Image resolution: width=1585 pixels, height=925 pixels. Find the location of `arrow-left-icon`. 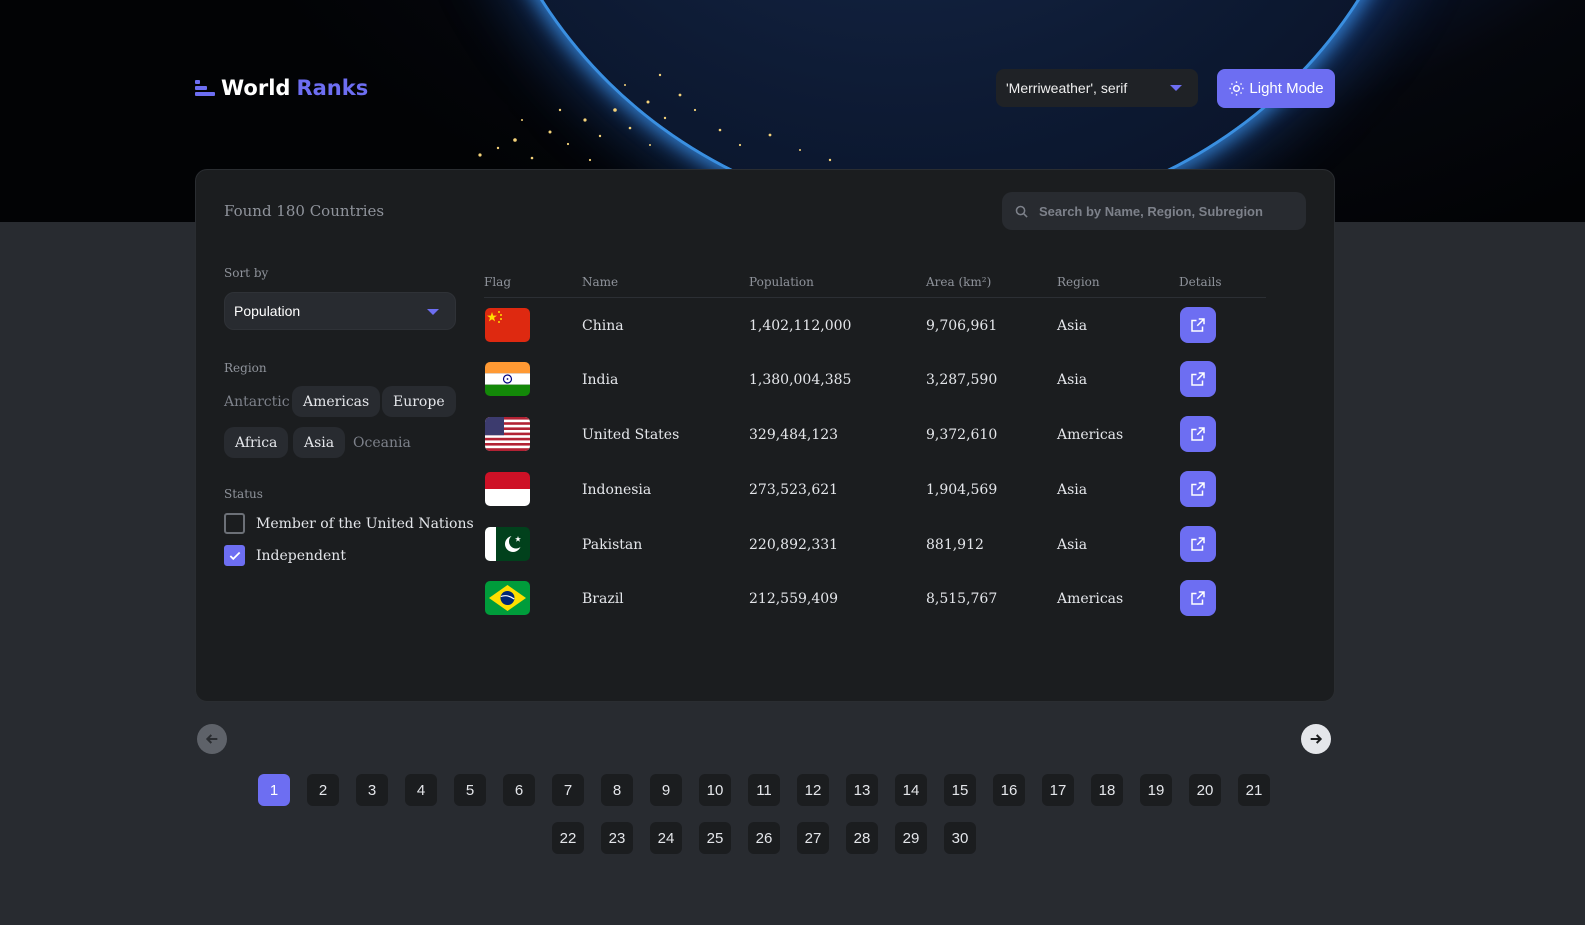

arrow-left-icon is located at coordinates (211, 739).